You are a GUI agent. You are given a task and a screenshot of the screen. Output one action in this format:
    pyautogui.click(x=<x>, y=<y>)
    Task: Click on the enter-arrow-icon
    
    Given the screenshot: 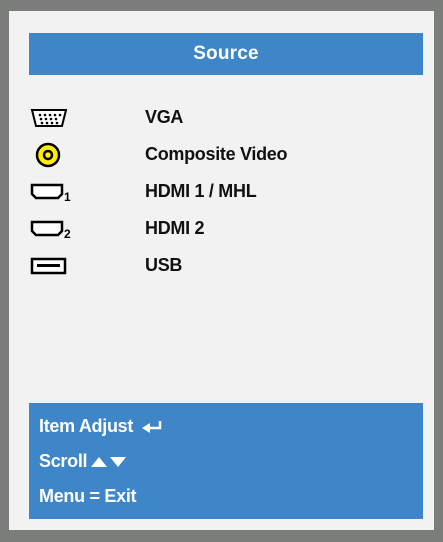 What is the action you would take?
    pyautogui.click(x=152, y=427)
    